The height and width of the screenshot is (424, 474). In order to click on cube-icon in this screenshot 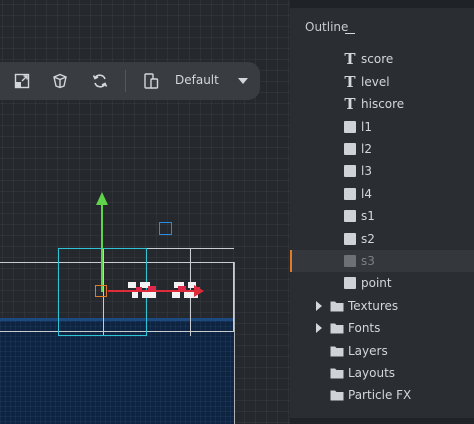, I will do `click(60, 81)`.